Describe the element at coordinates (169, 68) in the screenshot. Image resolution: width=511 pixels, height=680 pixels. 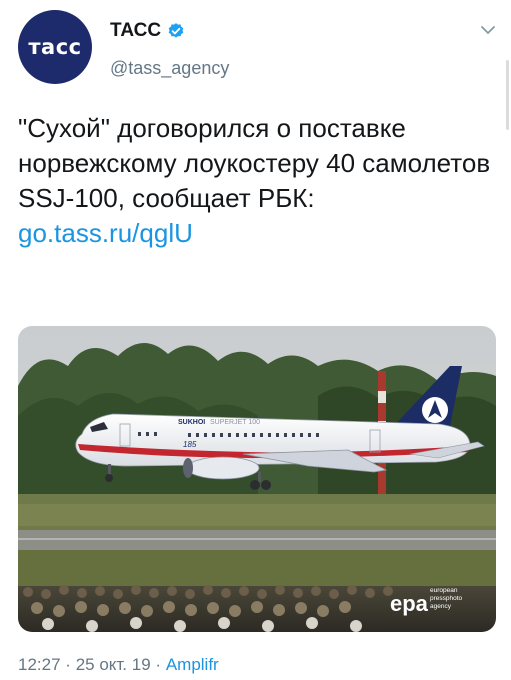
I see `account-handle: @tass_agency` at that location.